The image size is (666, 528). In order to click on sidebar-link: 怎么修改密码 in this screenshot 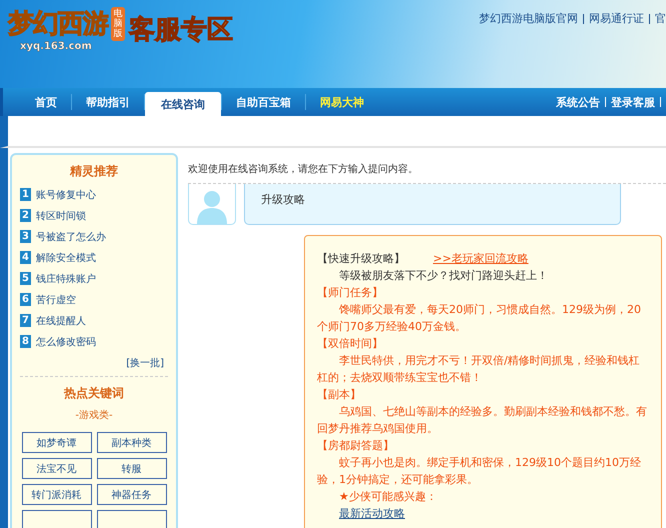, I will do `click(66, 341)`.